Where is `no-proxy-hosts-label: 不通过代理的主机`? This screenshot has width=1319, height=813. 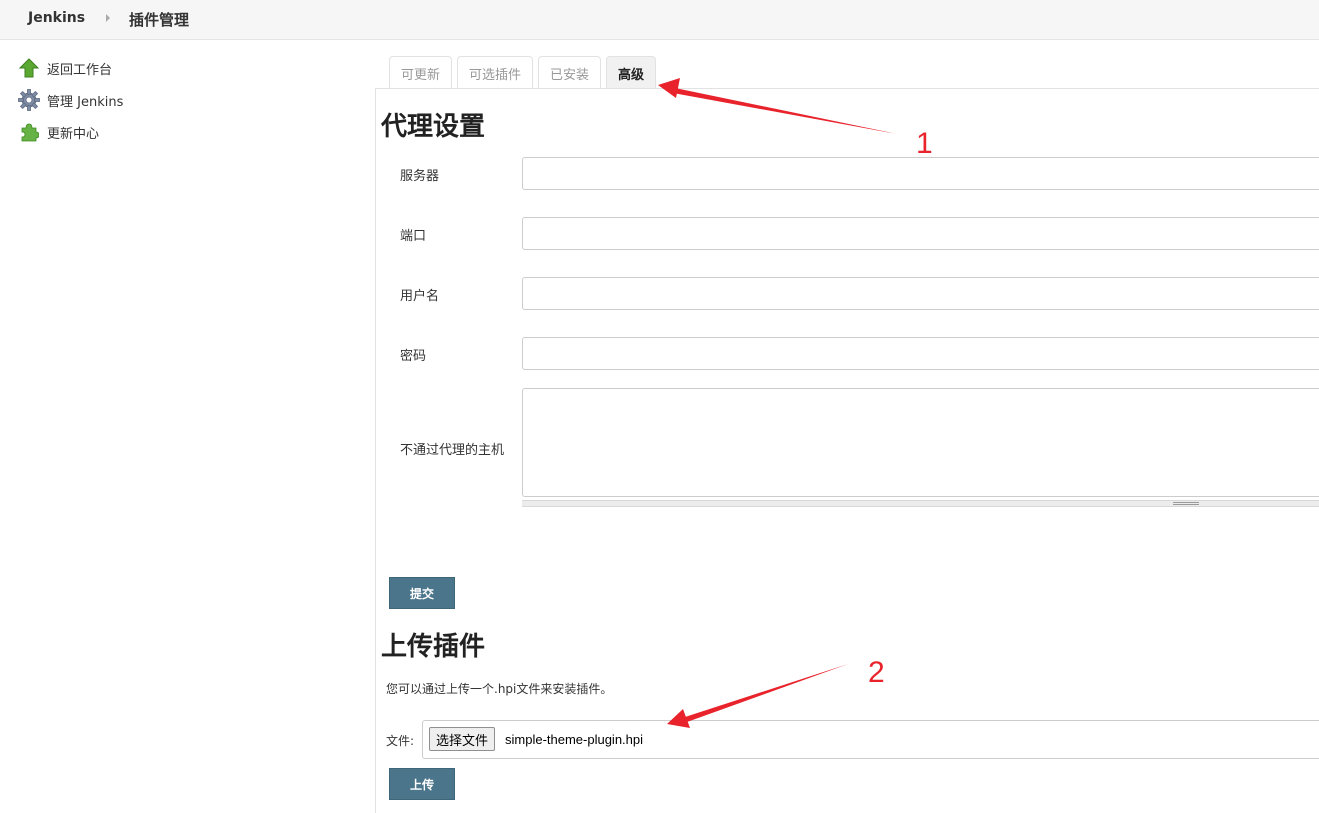
no-proxy-hosts-label: 不通过代理的主机 is located at coordinates (452, 450).